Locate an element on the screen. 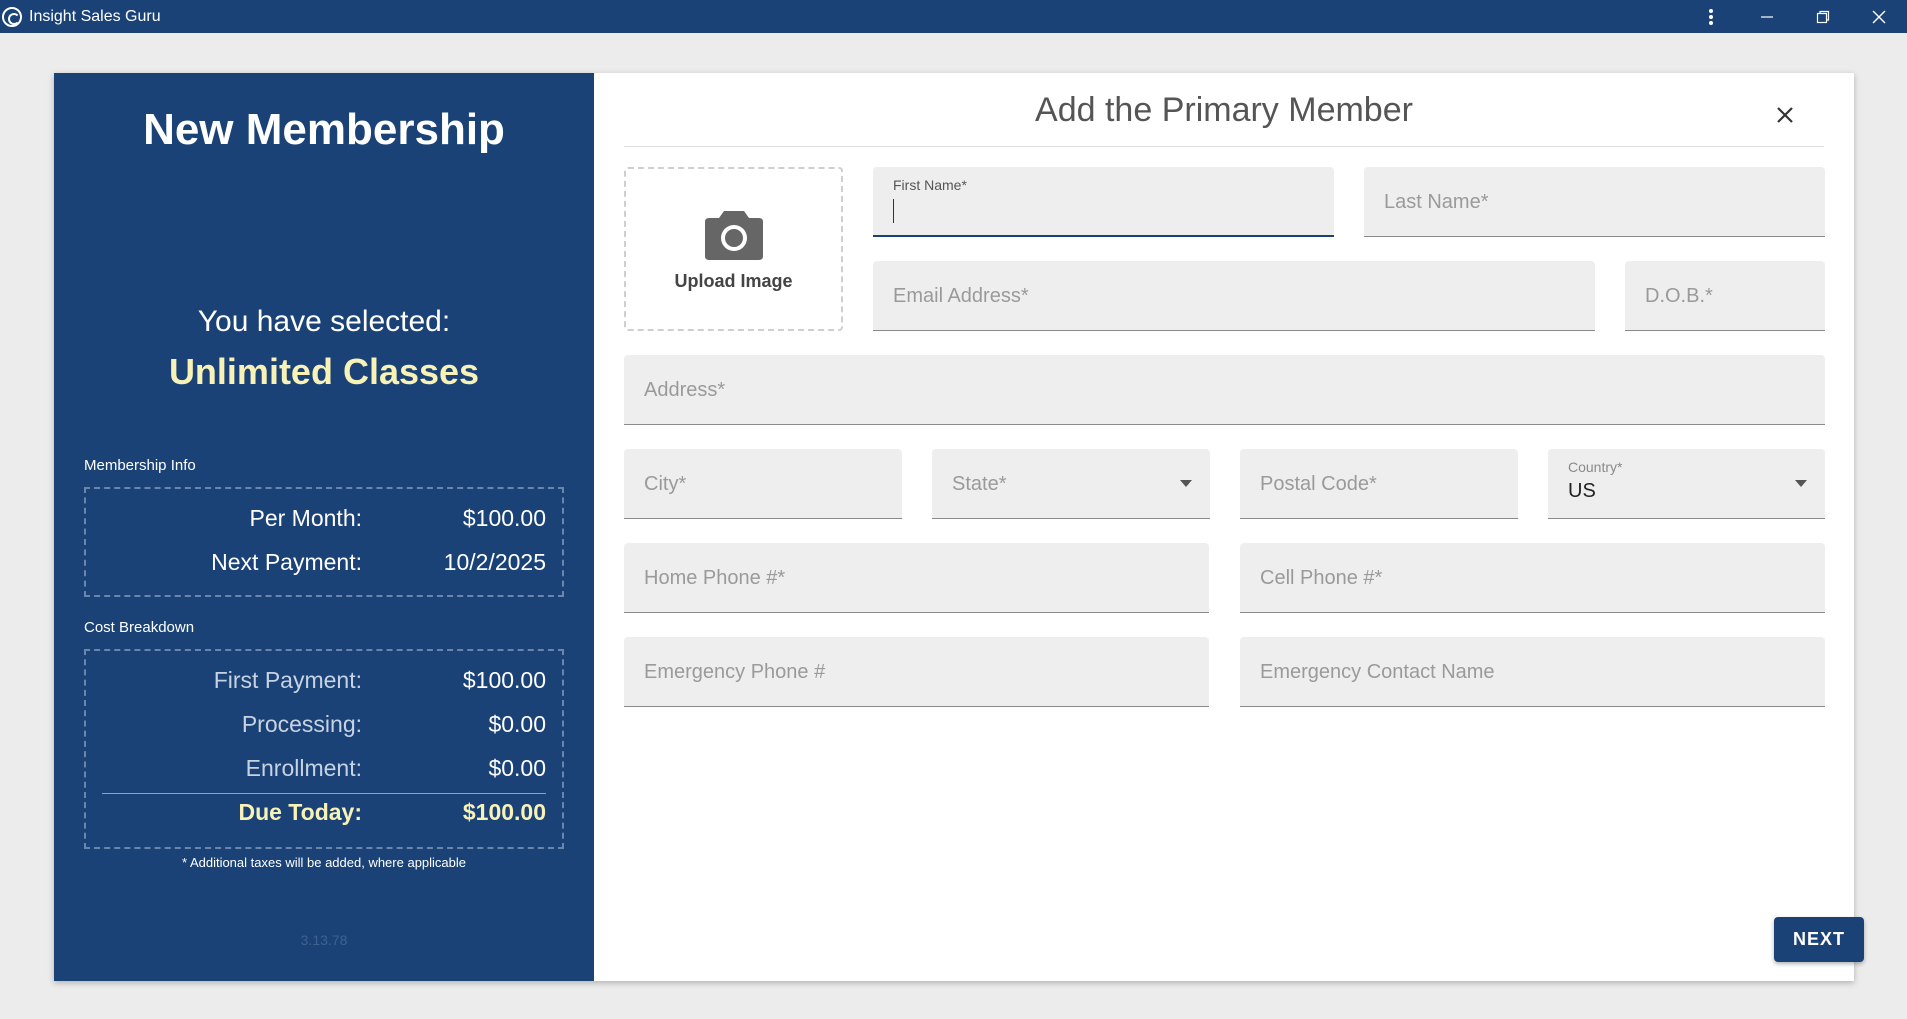 This screenshot has width=1907, height=1019. postal-code-field: Postal Code* is located at coordinates (1379, 484).